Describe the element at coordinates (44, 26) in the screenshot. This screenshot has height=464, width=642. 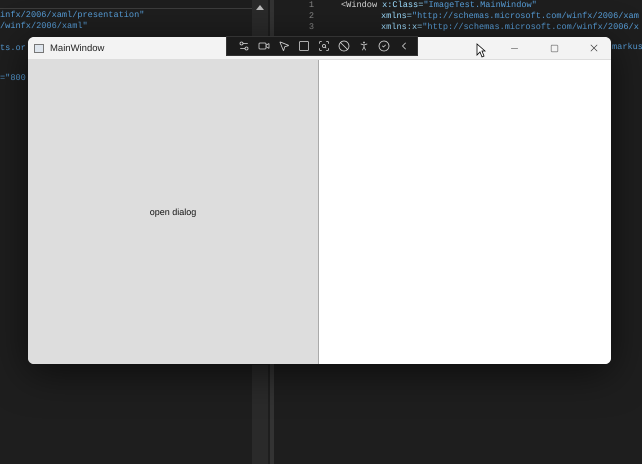
I see `code-line: /winfx/2006/xaml"` at that location.